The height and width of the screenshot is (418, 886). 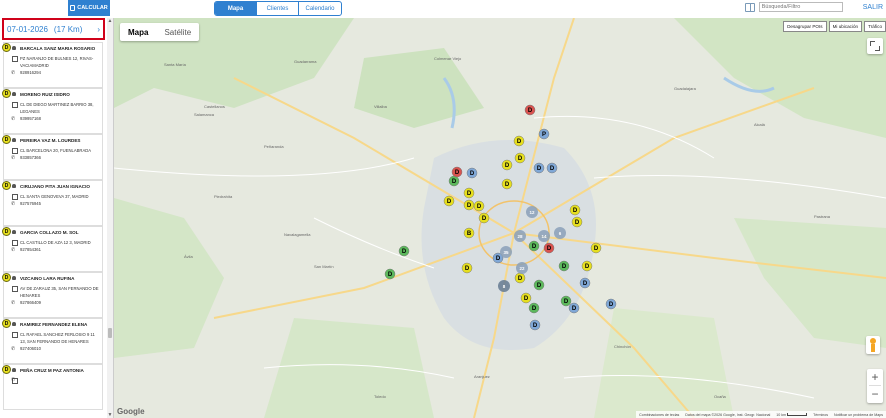 What do you see at coordinates (6, 139) in the screenshot?
I see `client-badge: D` at bounding box center [6, 139].